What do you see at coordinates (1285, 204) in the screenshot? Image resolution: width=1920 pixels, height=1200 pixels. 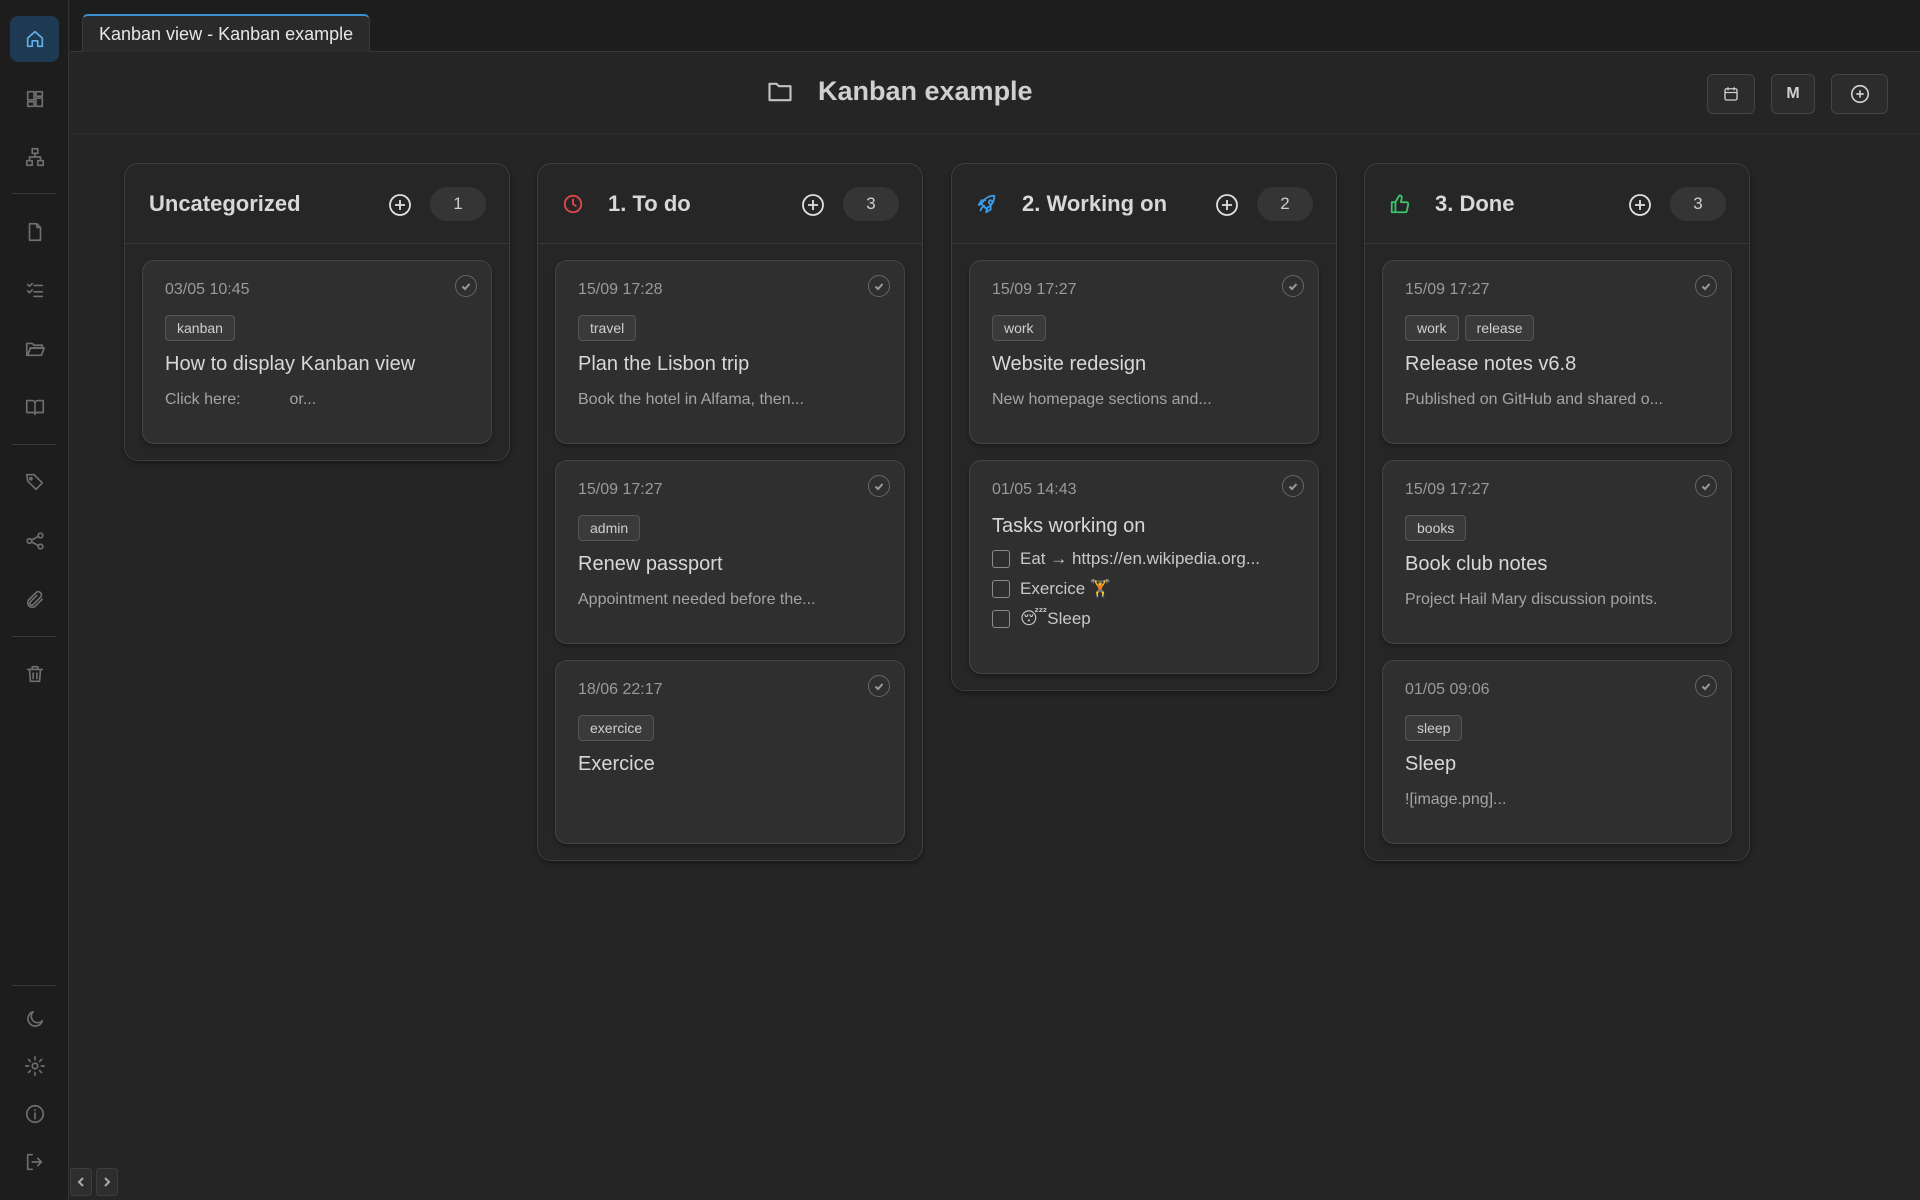 I see `column-count-badge: 2` at bounding box center [1285, 204].